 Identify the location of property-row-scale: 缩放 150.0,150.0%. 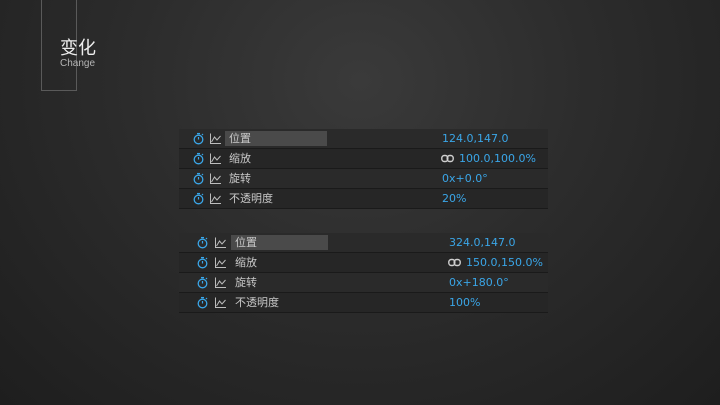
(363, 263).